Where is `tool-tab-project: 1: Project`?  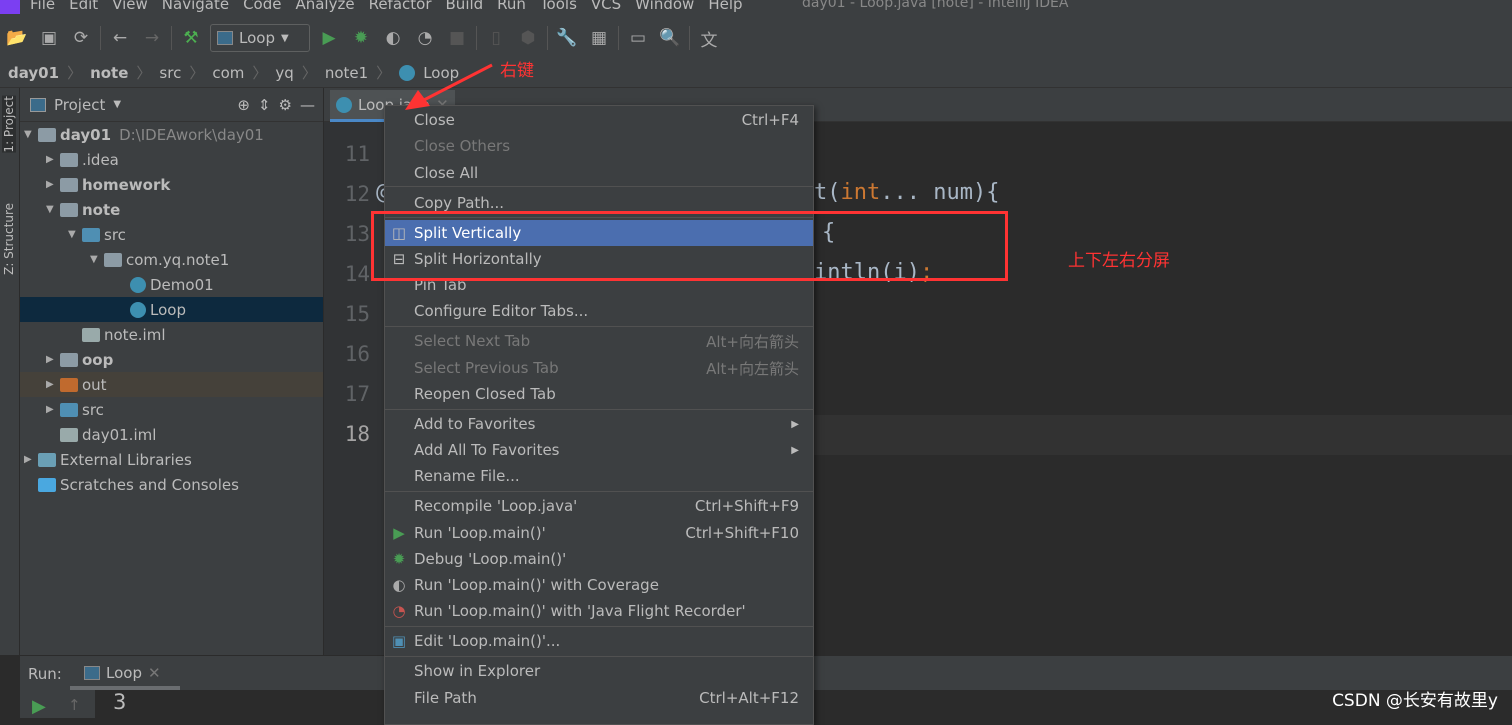
tool-tab-project: 1: Project is located at coordinates (9, 124).